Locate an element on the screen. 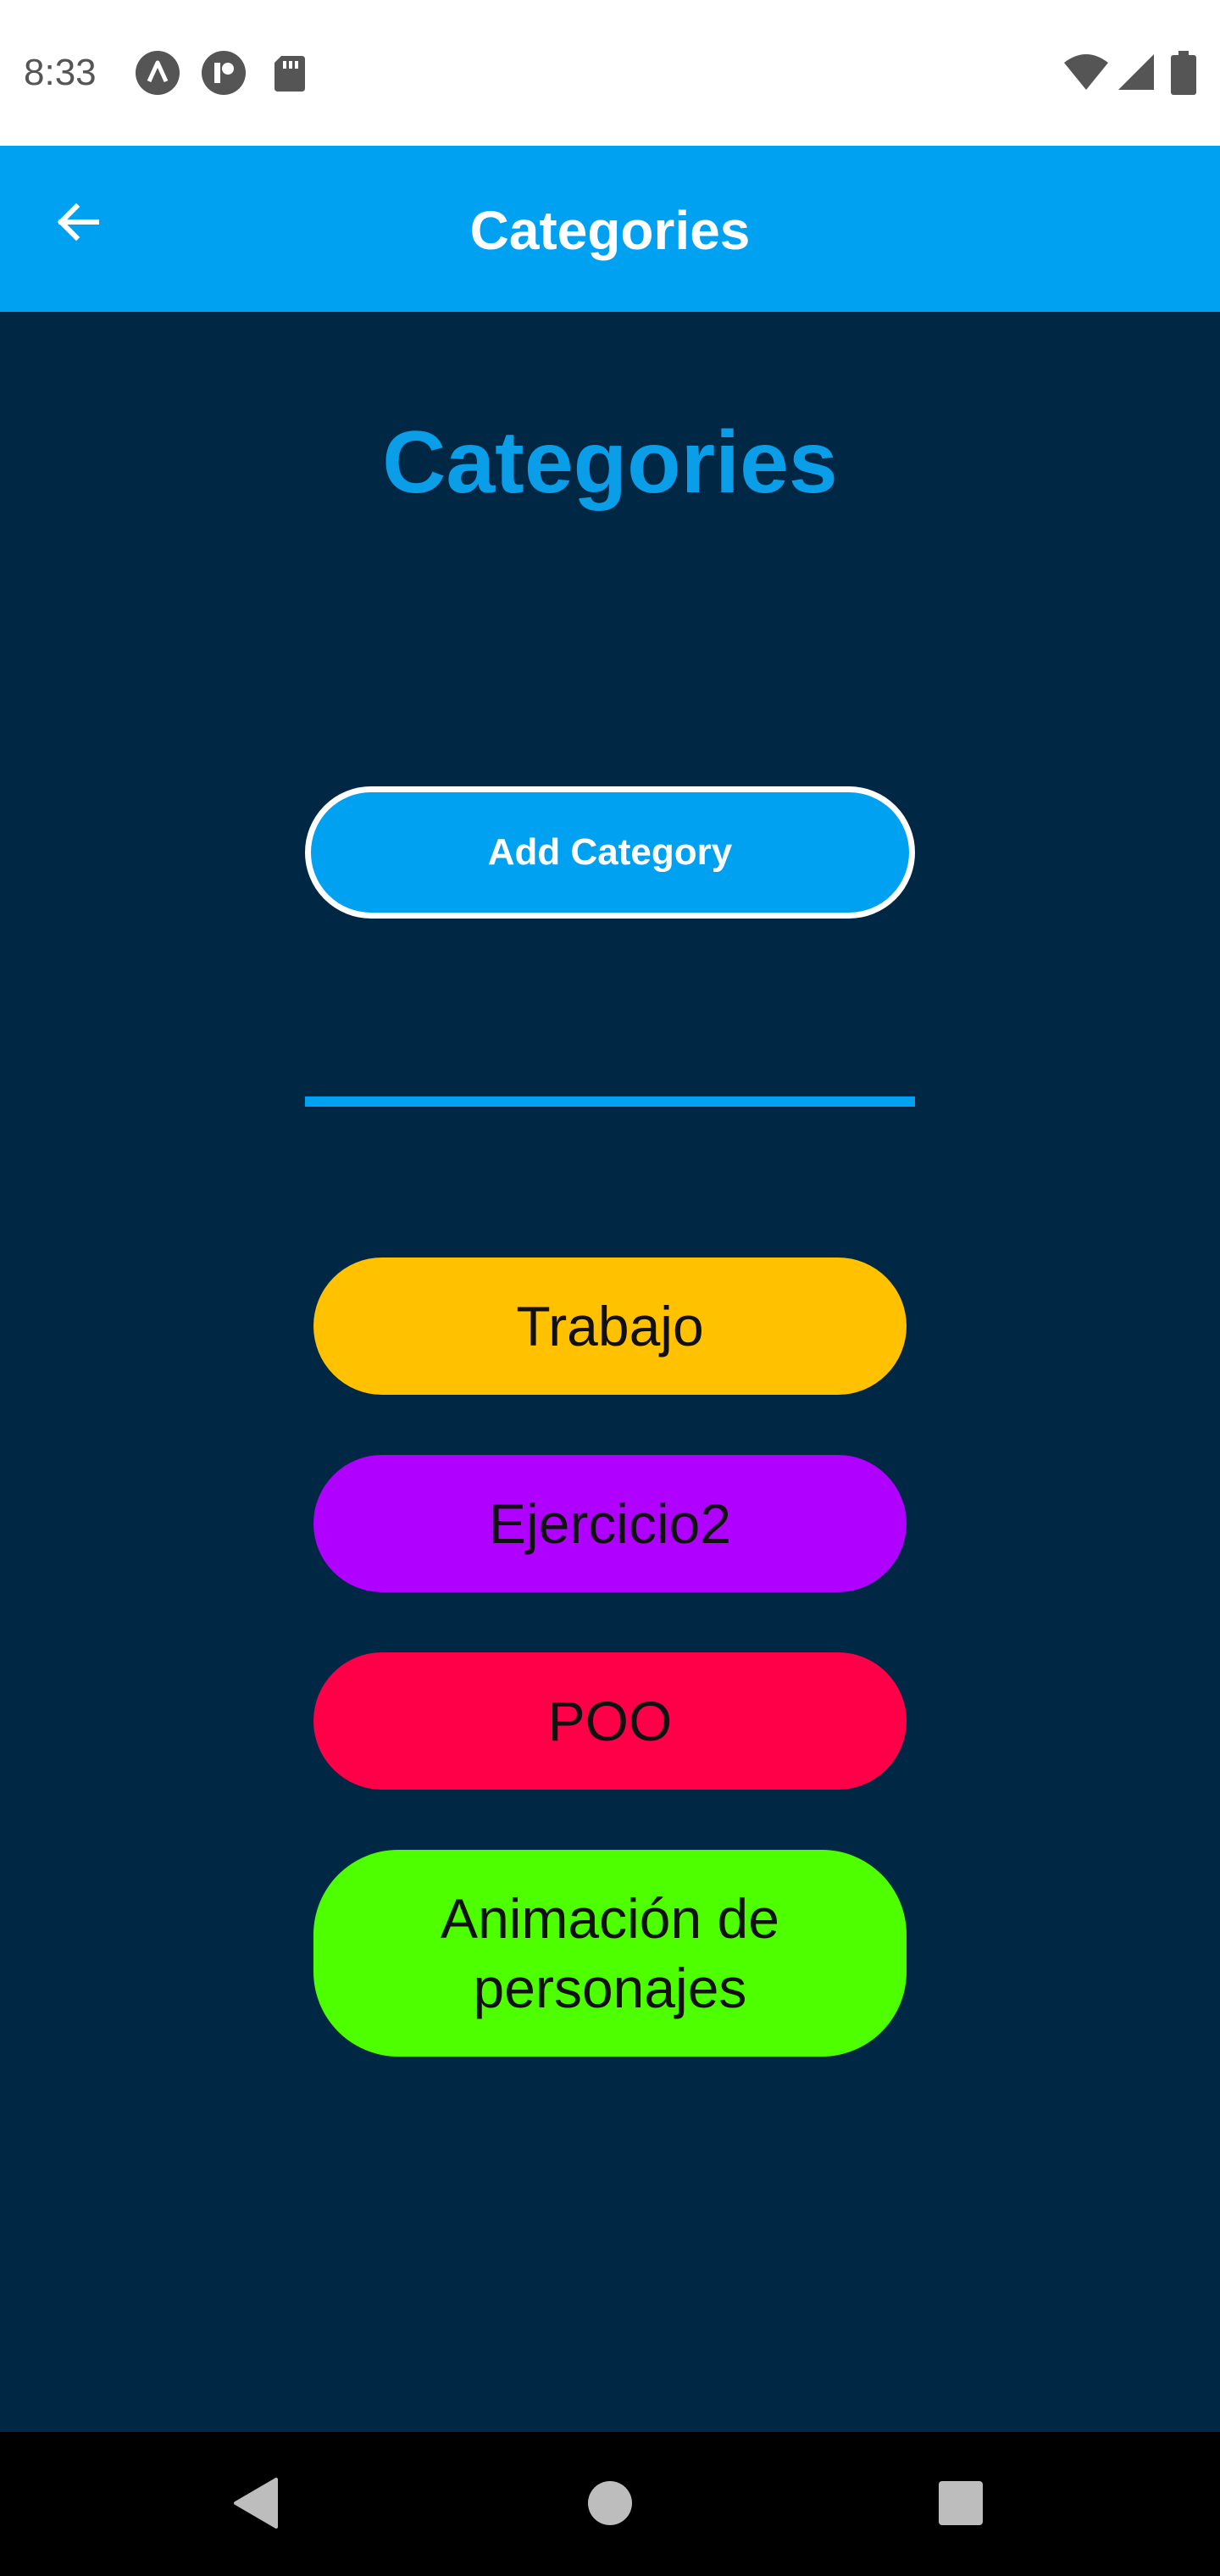 The height and width of the screenshot is (2576, 1220). status-bar: 8:33 is located at coordinates (610, 73).